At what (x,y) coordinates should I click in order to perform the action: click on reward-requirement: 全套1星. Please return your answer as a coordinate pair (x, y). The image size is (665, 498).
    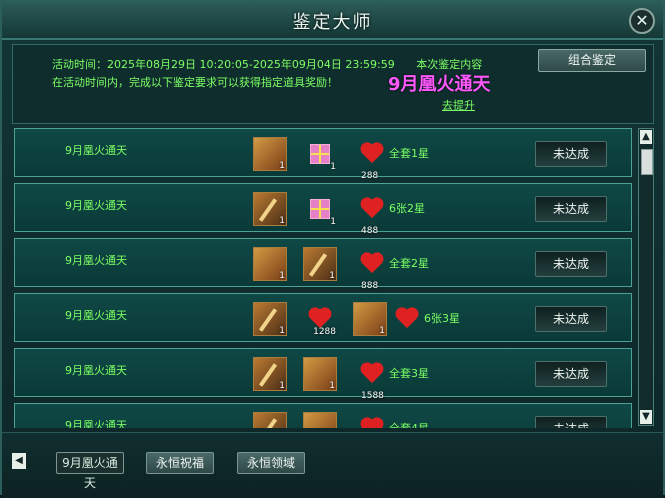
    Looking at the image, I should click on (409, 153).